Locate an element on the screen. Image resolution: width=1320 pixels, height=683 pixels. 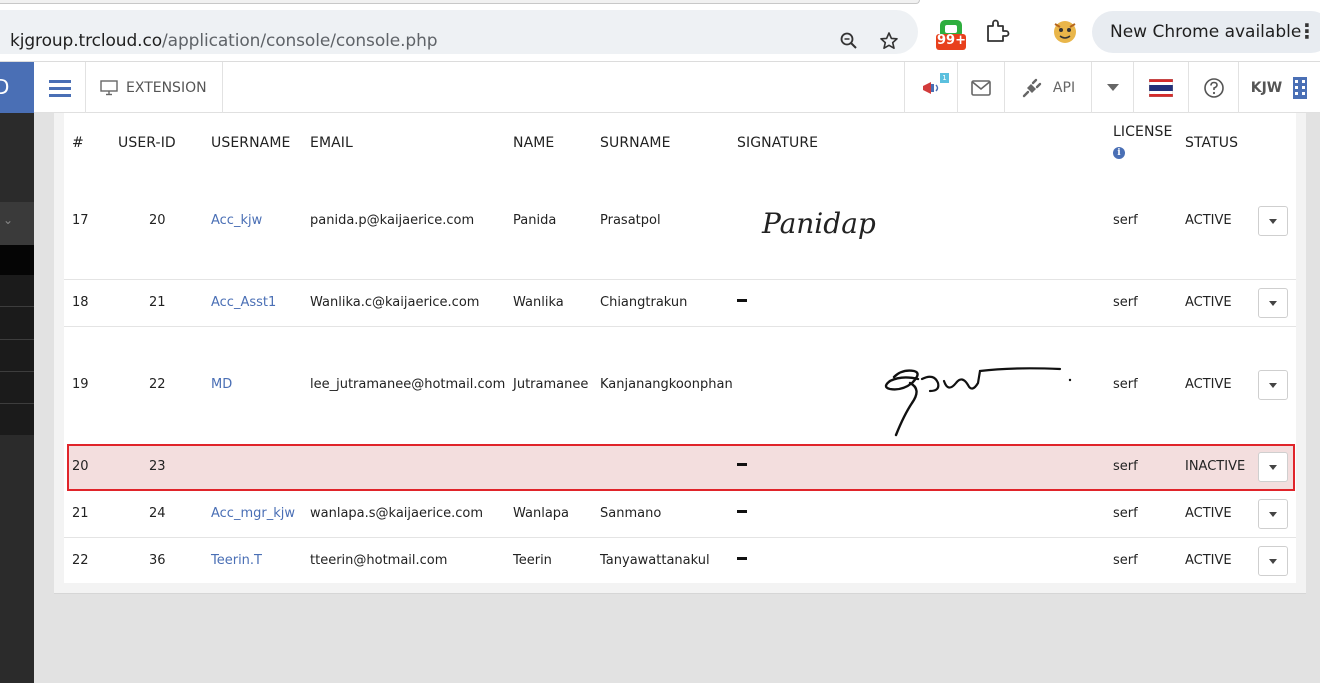
mail-button is located at coordinates (980, 87).